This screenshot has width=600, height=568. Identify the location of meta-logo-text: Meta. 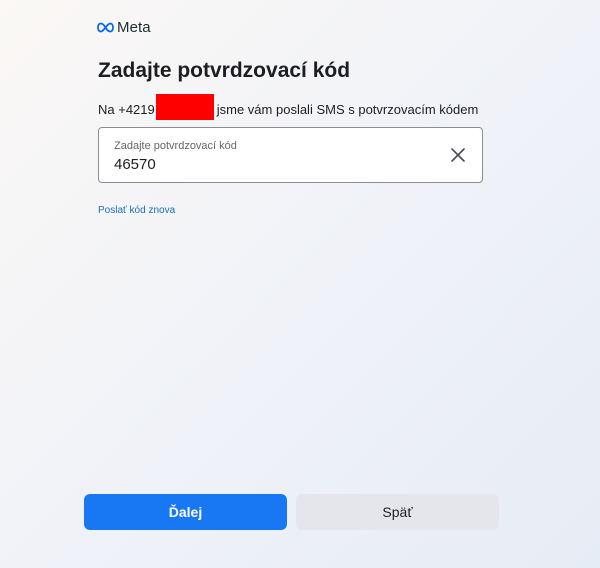
(134, 27).